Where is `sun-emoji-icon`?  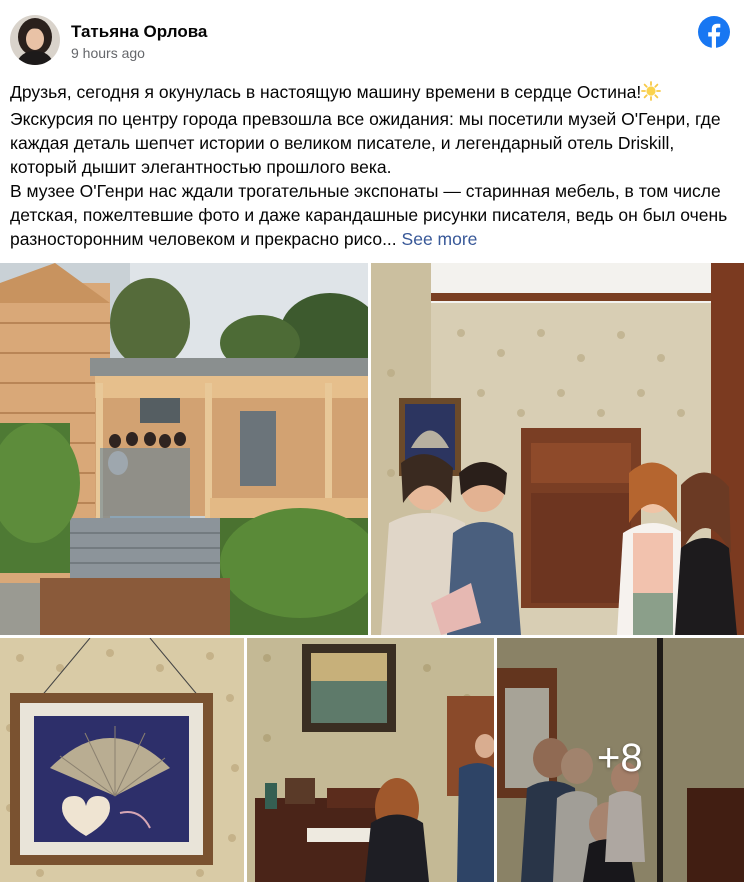
sun-emoji-icon is located at coordinates (651, 94).